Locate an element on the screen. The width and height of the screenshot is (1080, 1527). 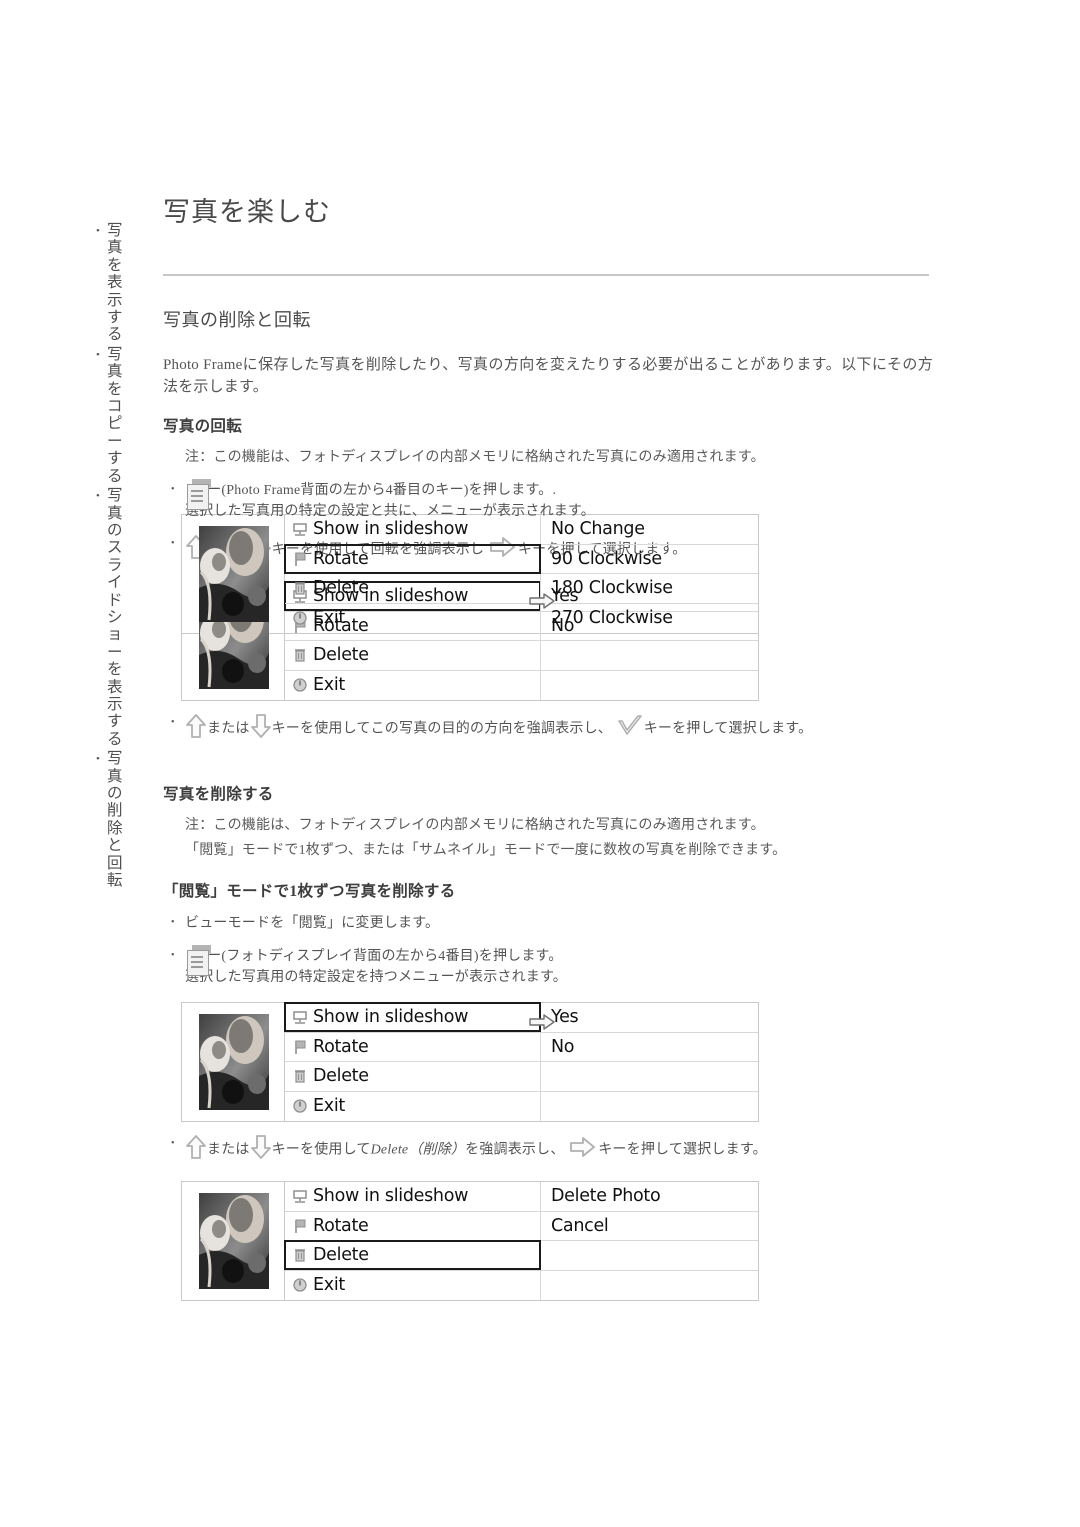
menu-row: Rotate Cancel is located at coordinates (521, 1226).